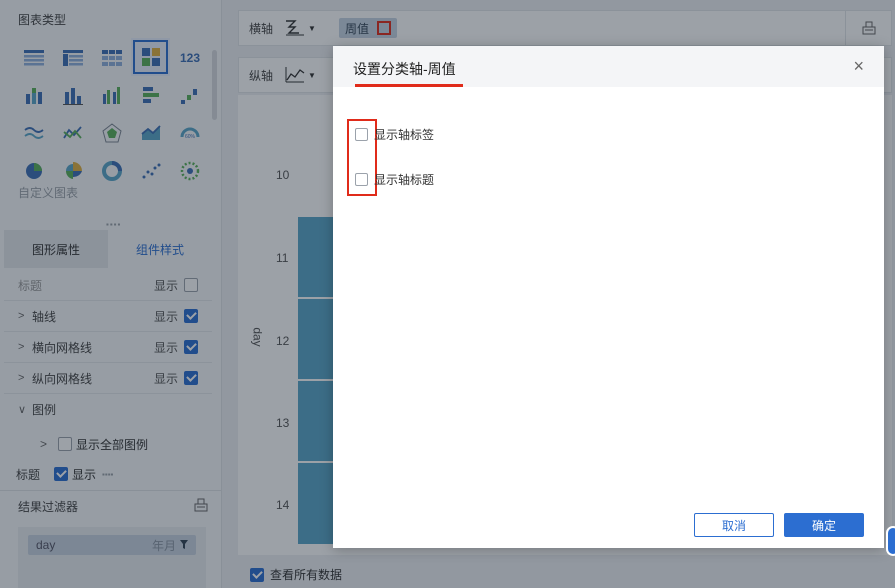  What do you see at coordinates (824, 525) in the screenshot?
I see `ok-button: 确定` at bounding box center [824, 525].